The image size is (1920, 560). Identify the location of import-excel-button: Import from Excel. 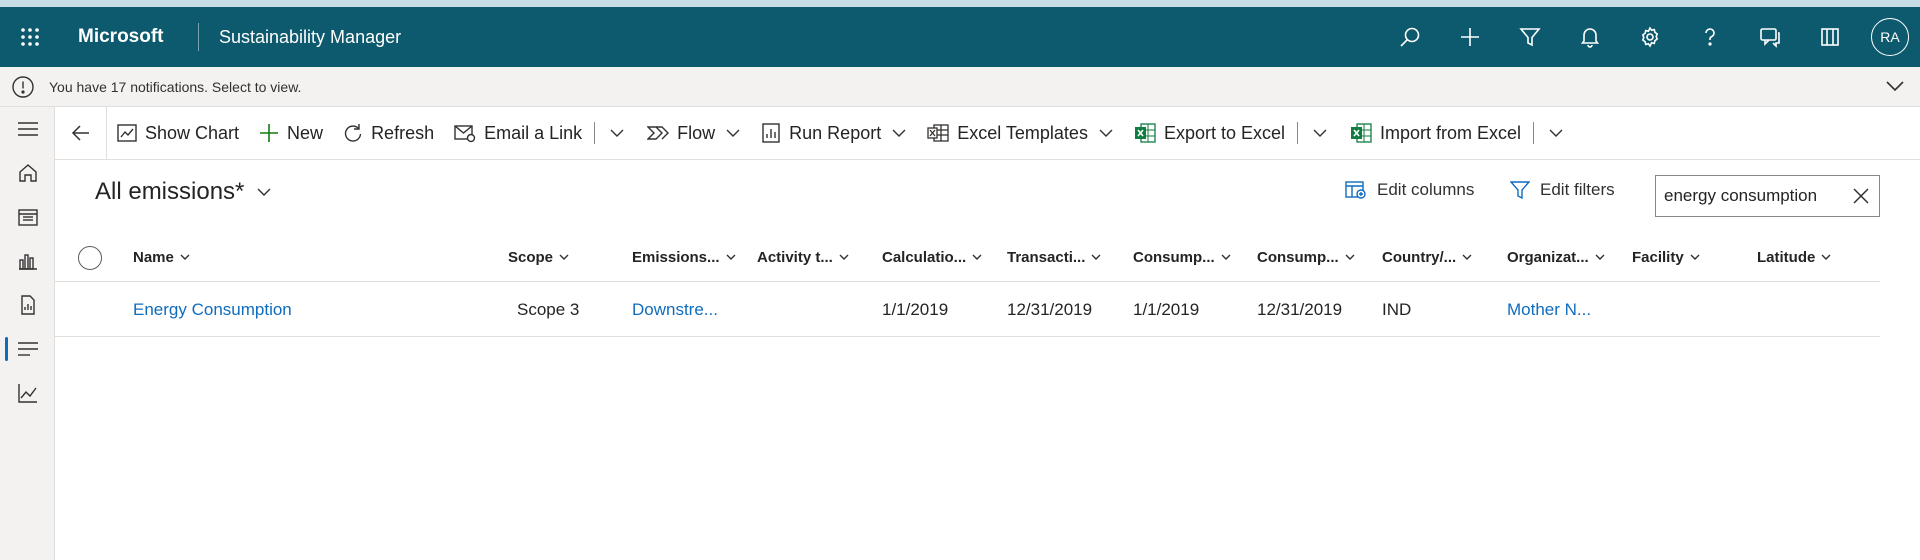
(1435, 133).